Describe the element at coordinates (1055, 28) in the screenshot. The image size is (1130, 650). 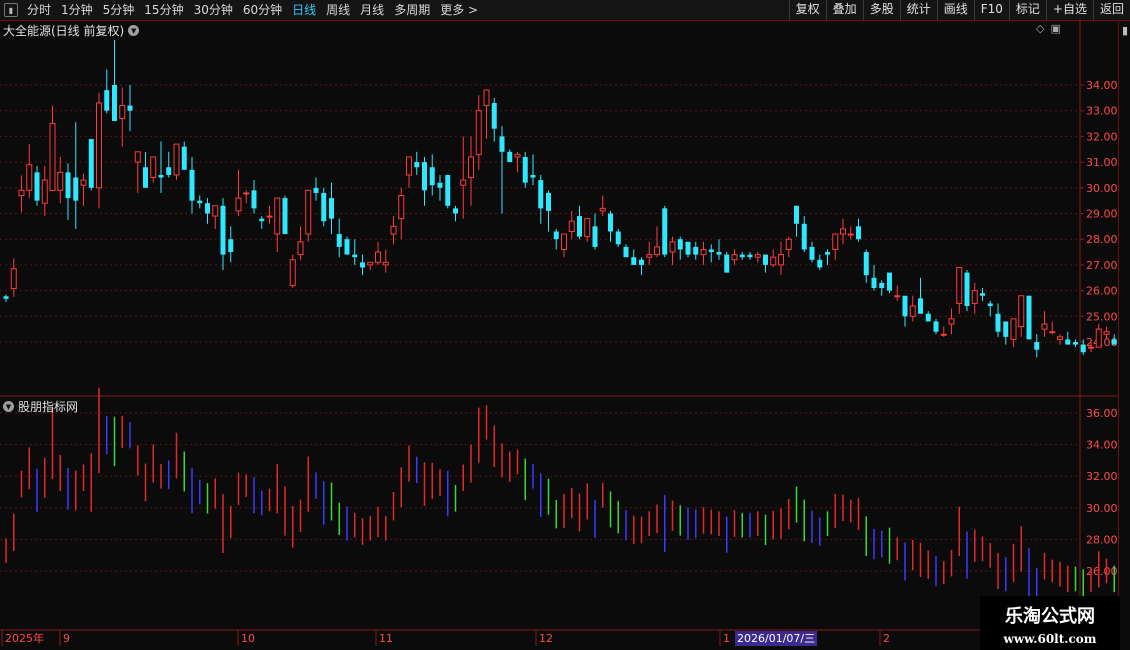
I see `window-icon: ▣` at that location.